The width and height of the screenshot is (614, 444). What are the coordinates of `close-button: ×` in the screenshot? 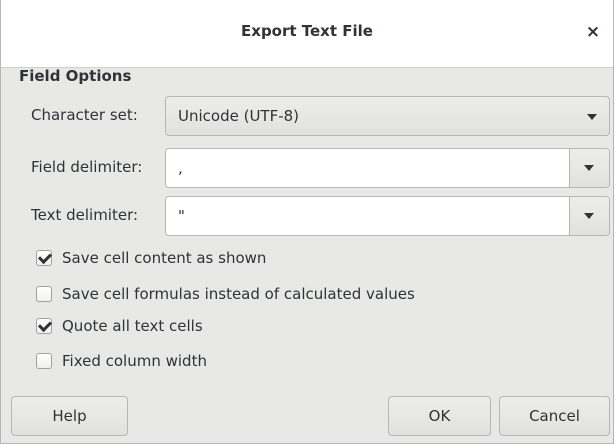 It's located at (593, 32).